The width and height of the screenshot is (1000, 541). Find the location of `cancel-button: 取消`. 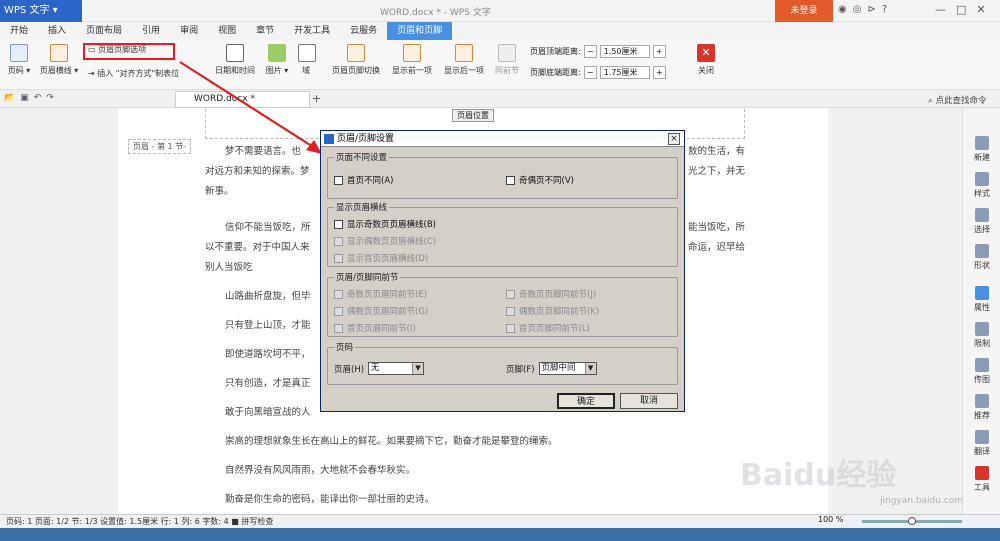

cancel-button: 取消 is located at coordinates (649, 401).